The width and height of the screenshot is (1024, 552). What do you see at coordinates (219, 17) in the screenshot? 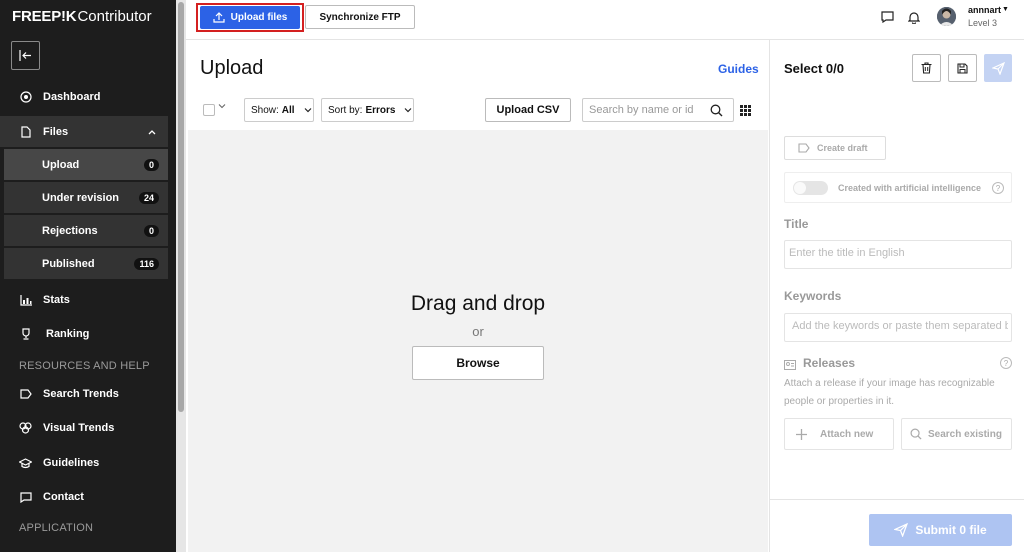
I see `upload-icon` at bounding box center [219, 17].